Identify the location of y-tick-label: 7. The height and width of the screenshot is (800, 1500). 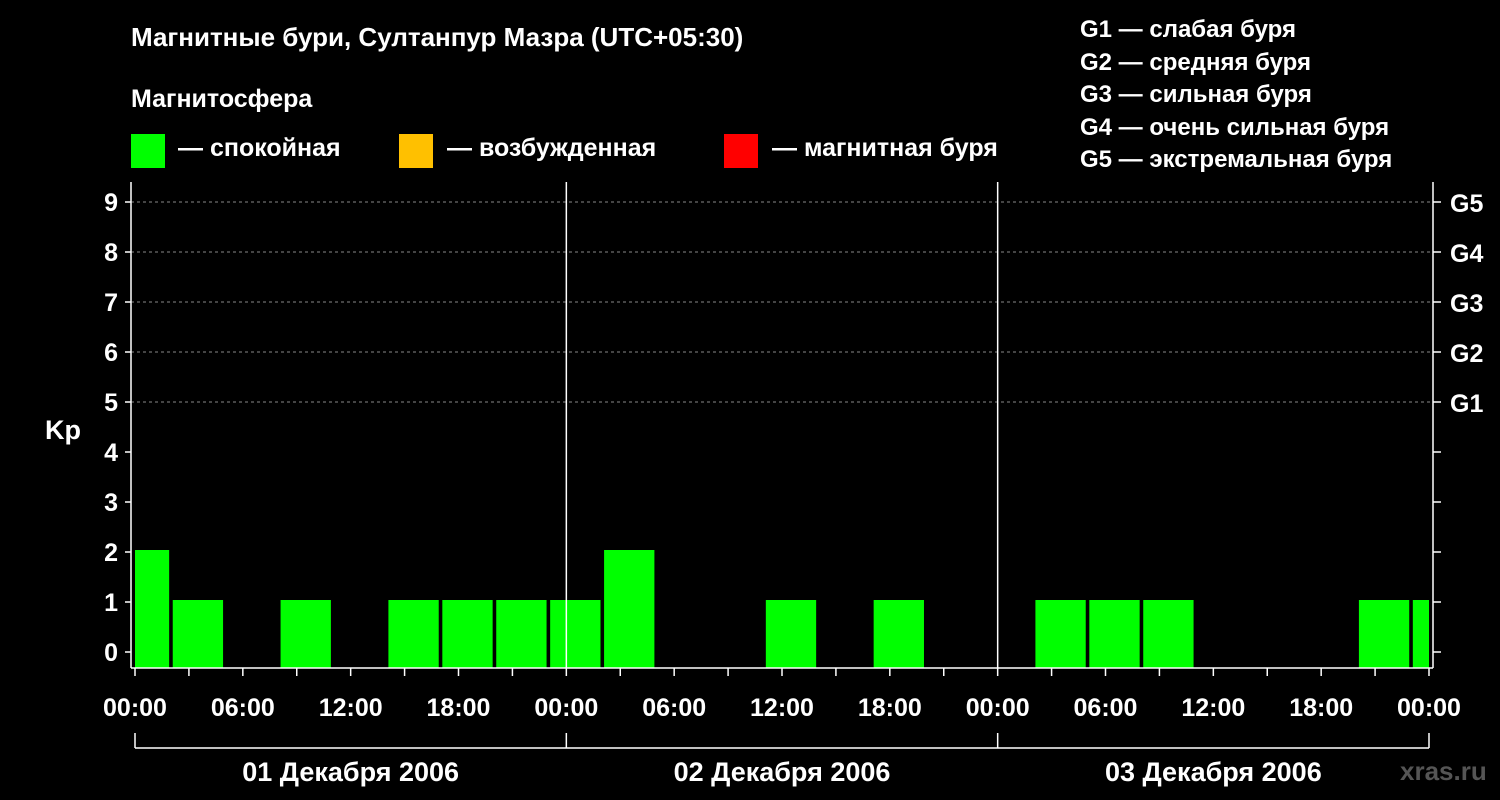
(111, 303).